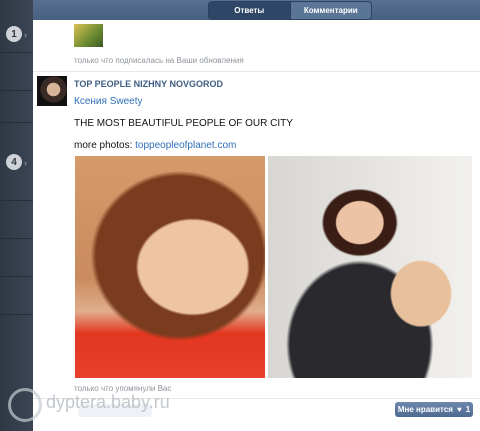  I want to click on counter-badge: 1, so click(14, 34).